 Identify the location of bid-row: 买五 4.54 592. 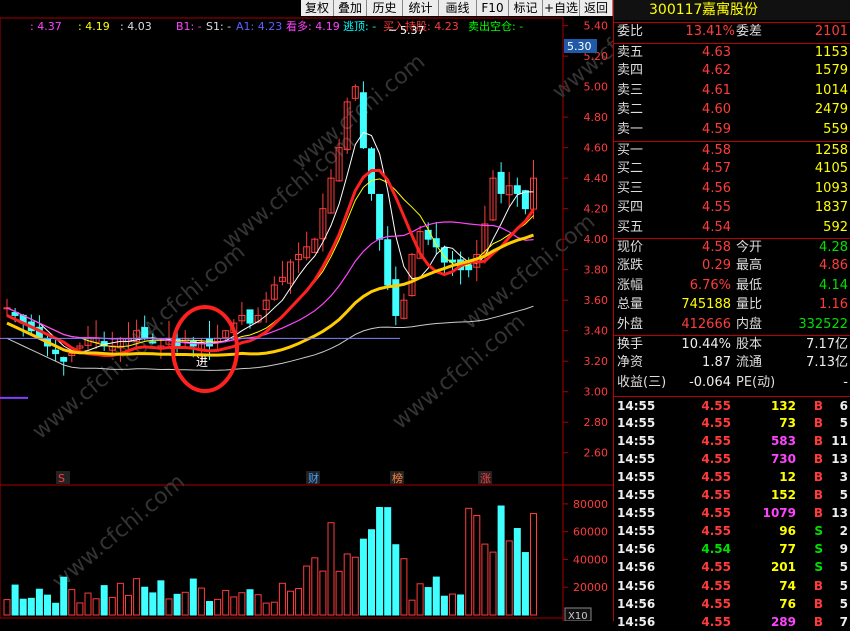
(732, 228).